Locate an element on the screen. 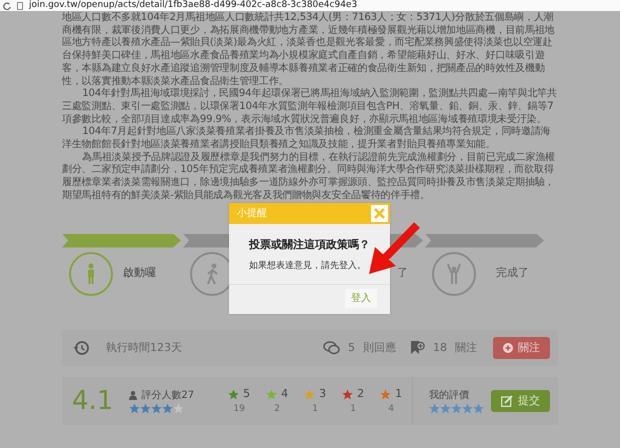  submit-button: 提交 is located at coordinates (520, 401).